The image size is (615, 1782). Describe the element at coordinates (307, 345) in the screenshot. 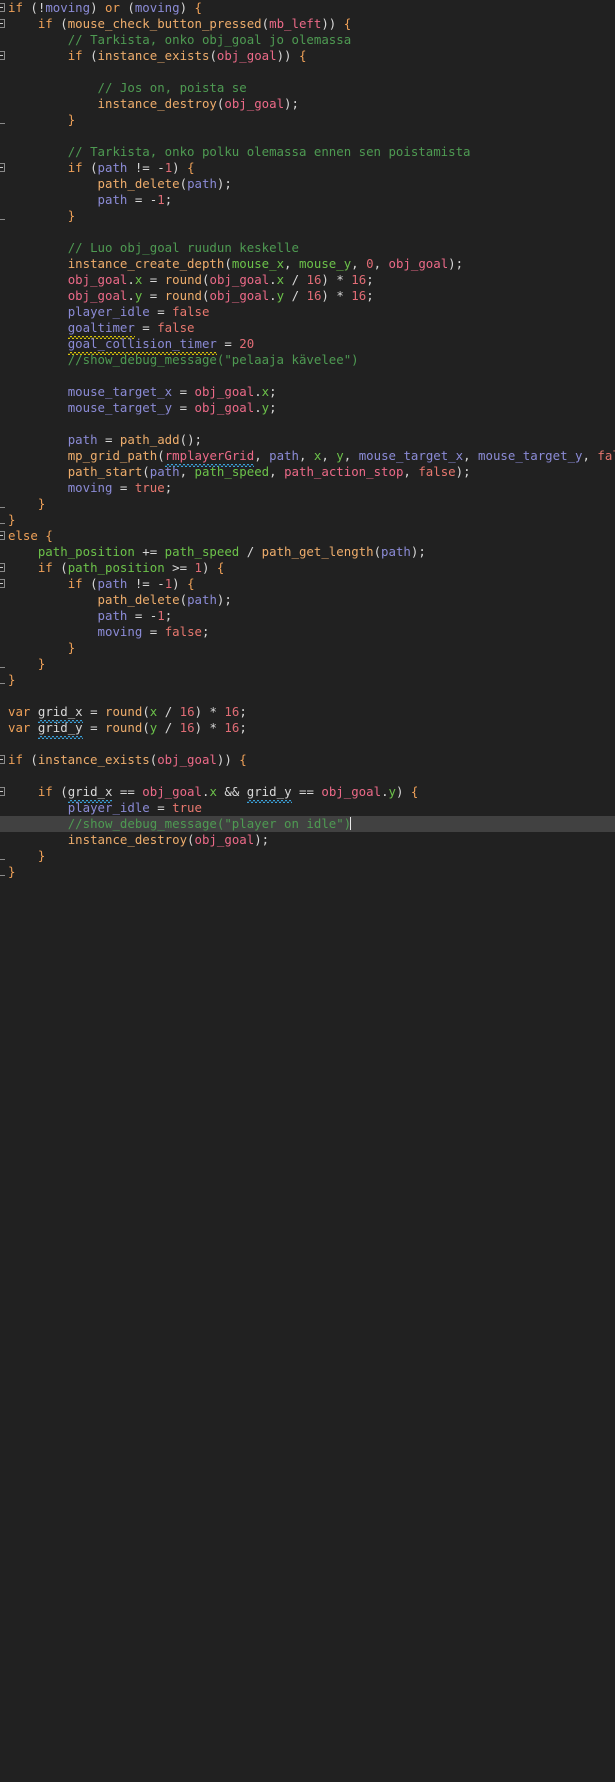

I see `code-line: goal_collision_timer = 20` at that location.